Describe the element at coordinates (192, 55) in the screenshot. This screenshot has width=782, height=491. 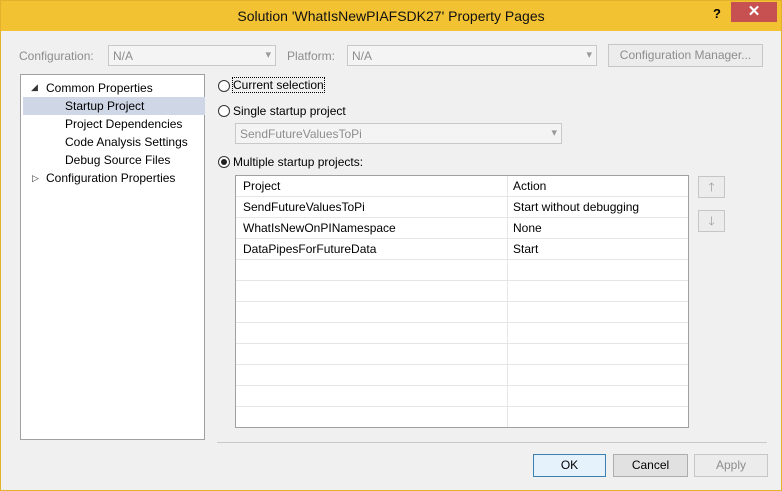
I see `configuration-dropdown: N/A ▾` at that location.